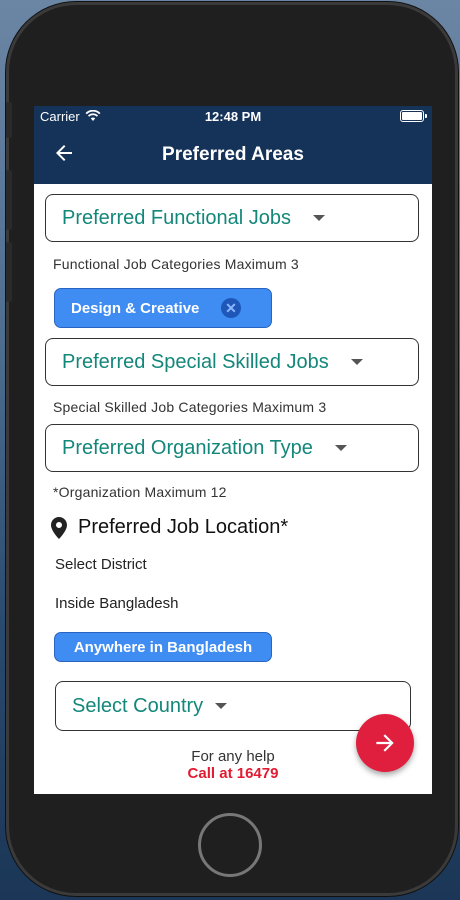  I want to click on inside-bangladesh-label: Inside Bangladesh, so click(117, 603).